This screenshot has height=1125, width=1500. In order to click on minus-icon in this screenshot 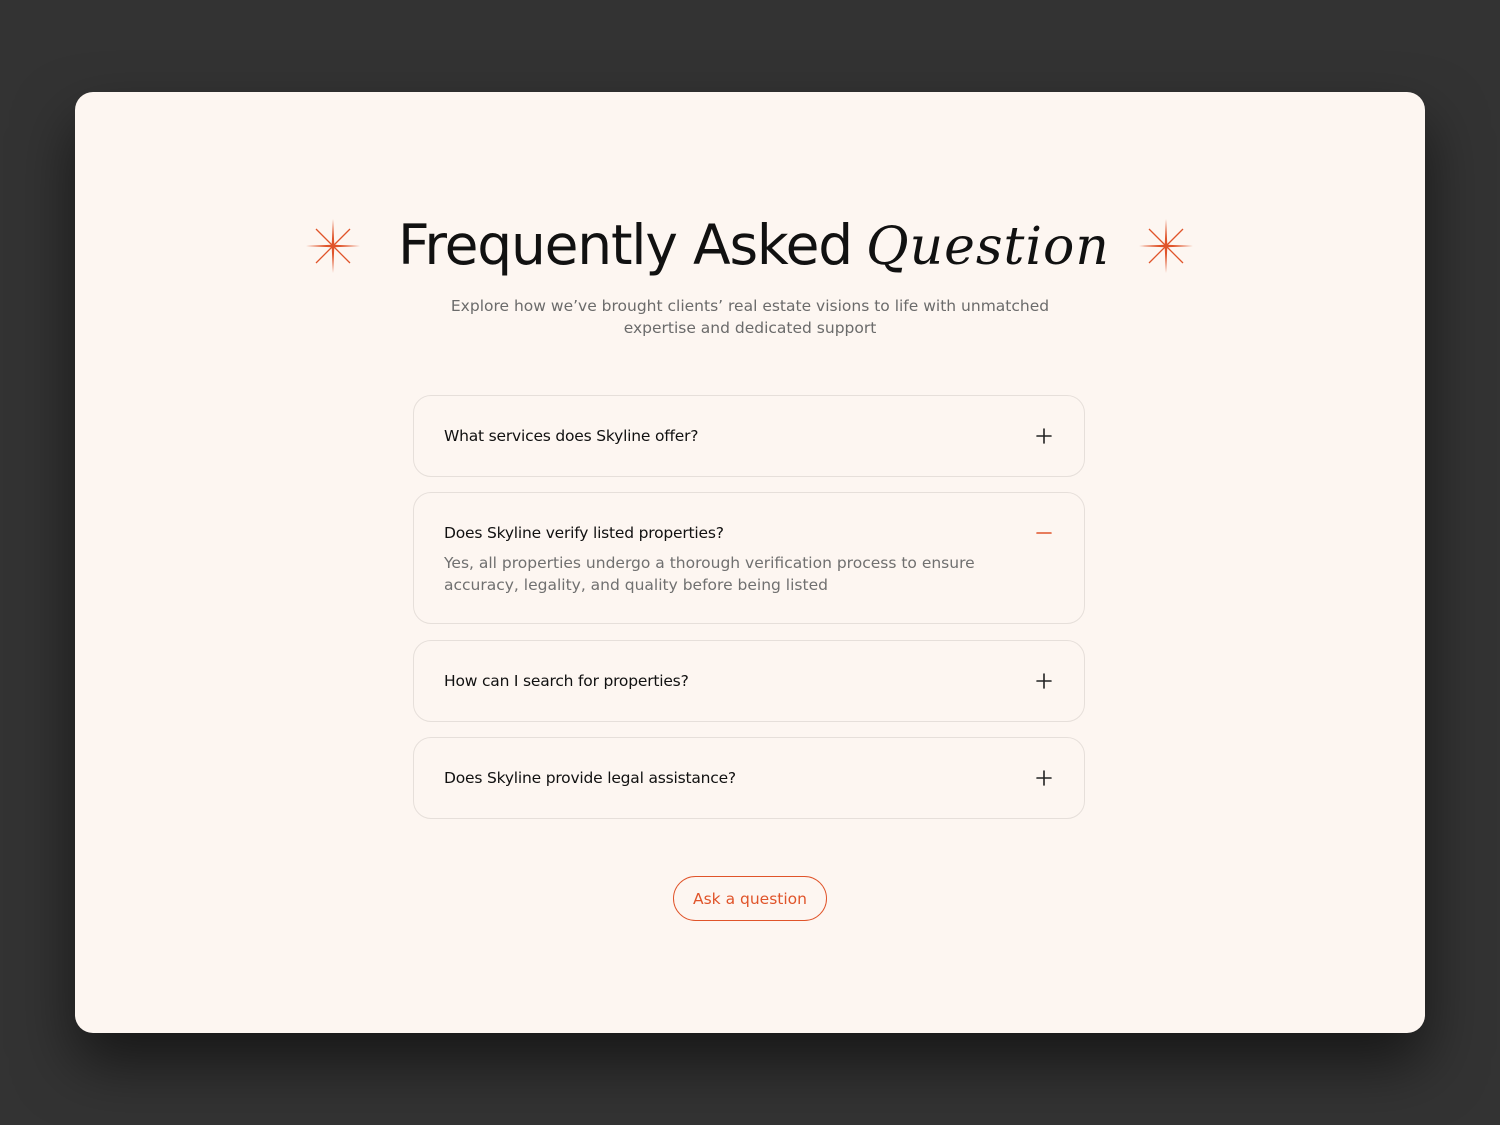, I will do `click(1044, 533)`.